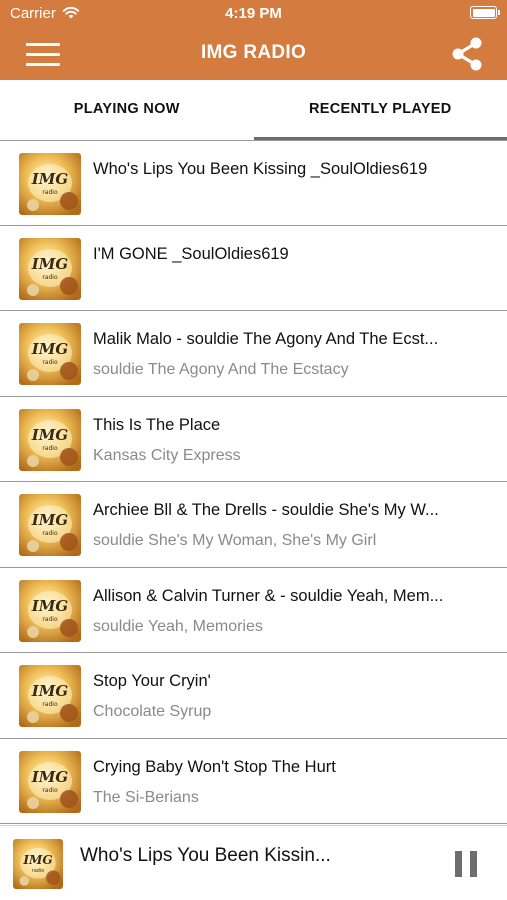 The width and height of the screenshot is (507, 900). What do you see at coordinates (178, 626) in the screenshot?
I see `track-artist: souldie Yeah, Memories` at bounding box center [178, 626].